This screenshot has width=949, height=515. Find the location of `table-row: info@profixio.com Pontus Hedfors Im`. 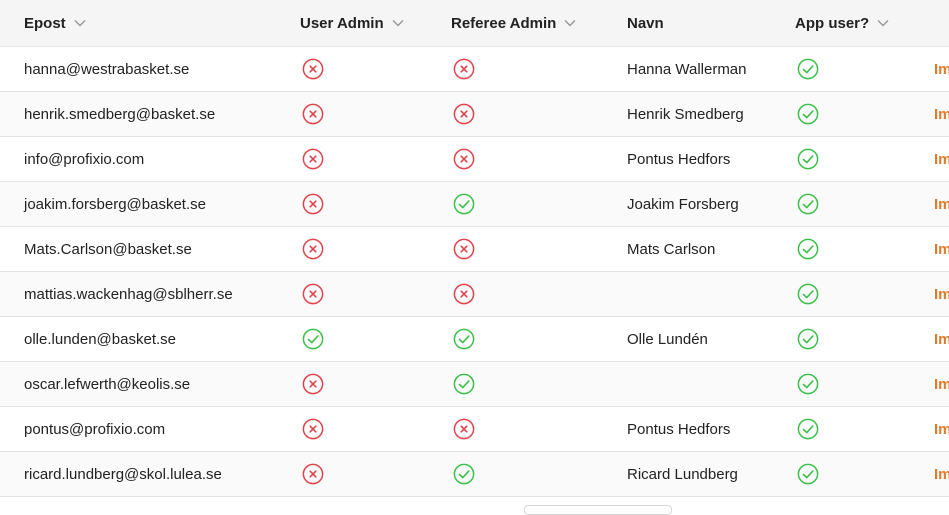

table-row: info@profixio.com Pontus Hedfors Im is located at coordinates (474, 159).